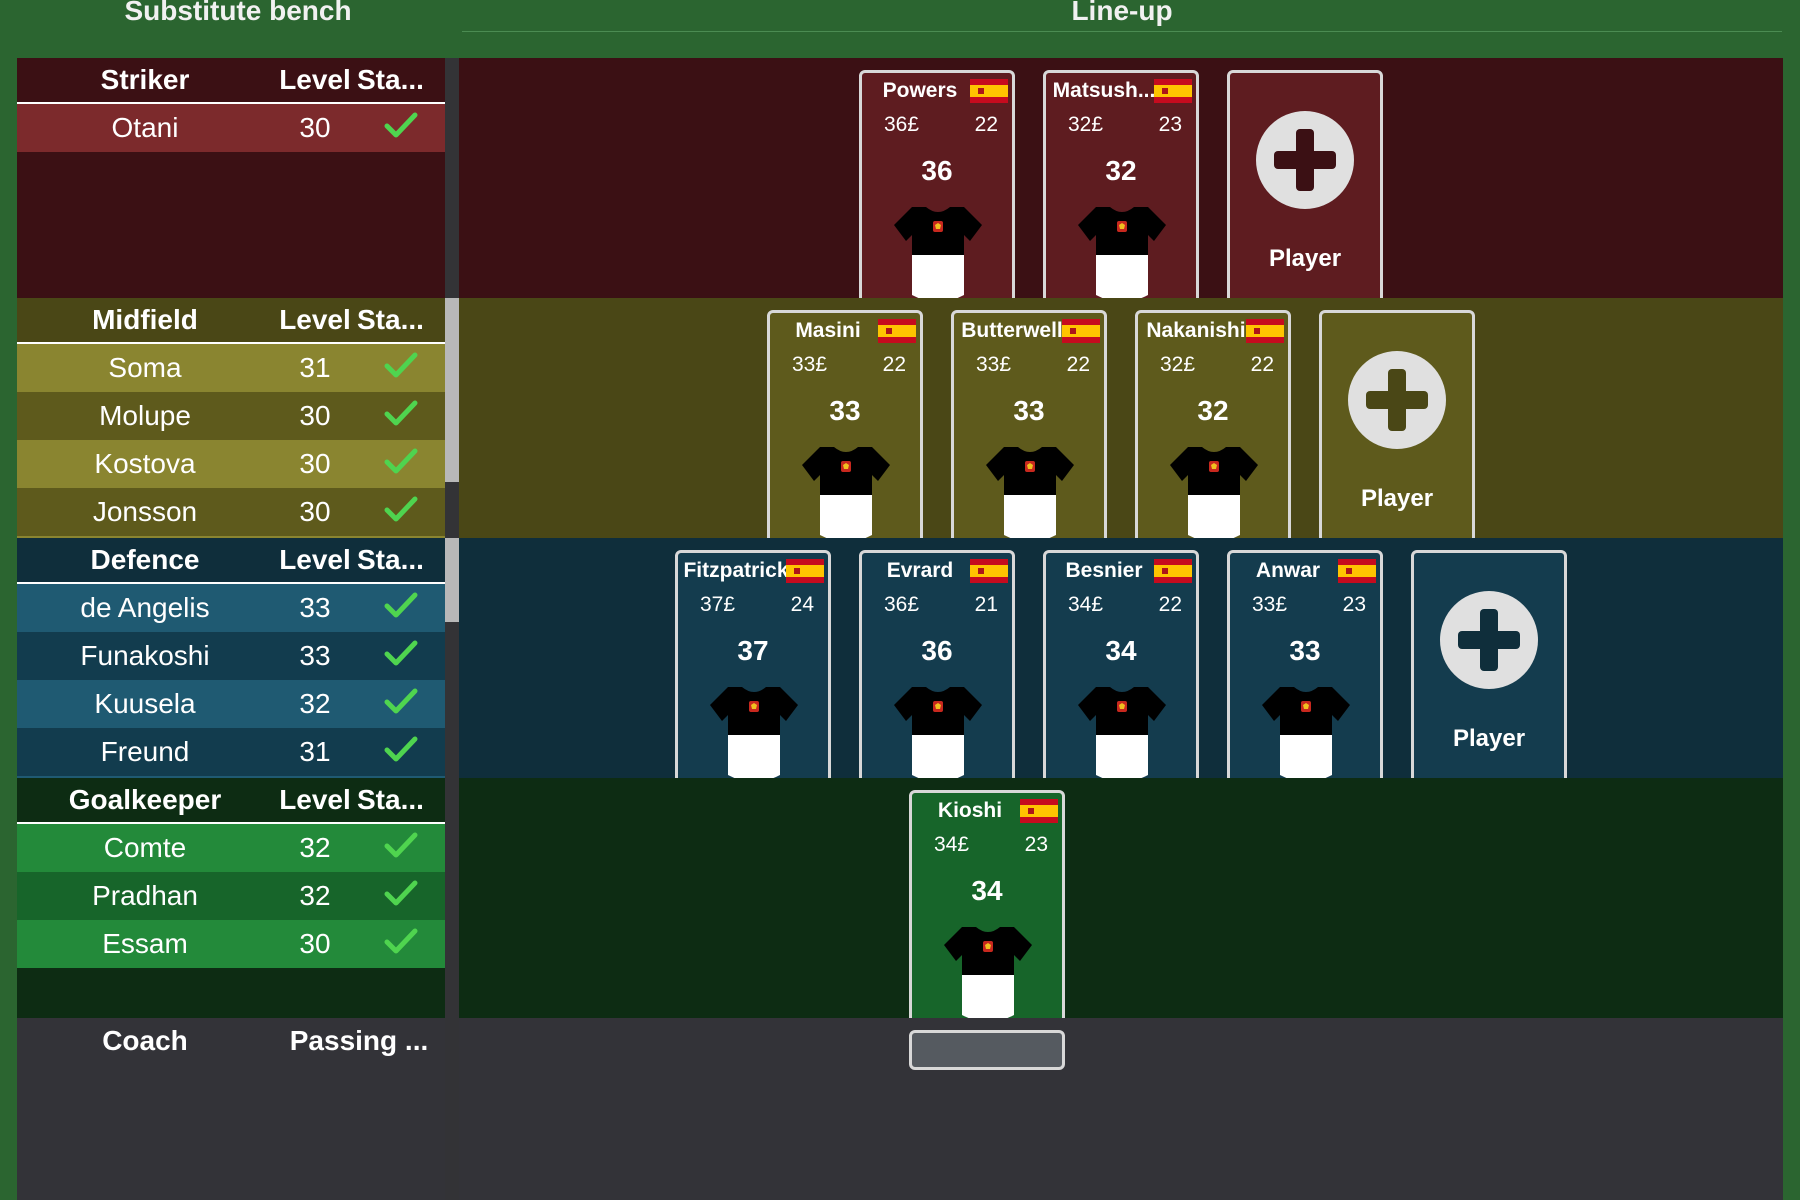 Image resolution: width=1800 pixels, height=1200 pixels. I want to click on coach-card, so click(987, 1050).